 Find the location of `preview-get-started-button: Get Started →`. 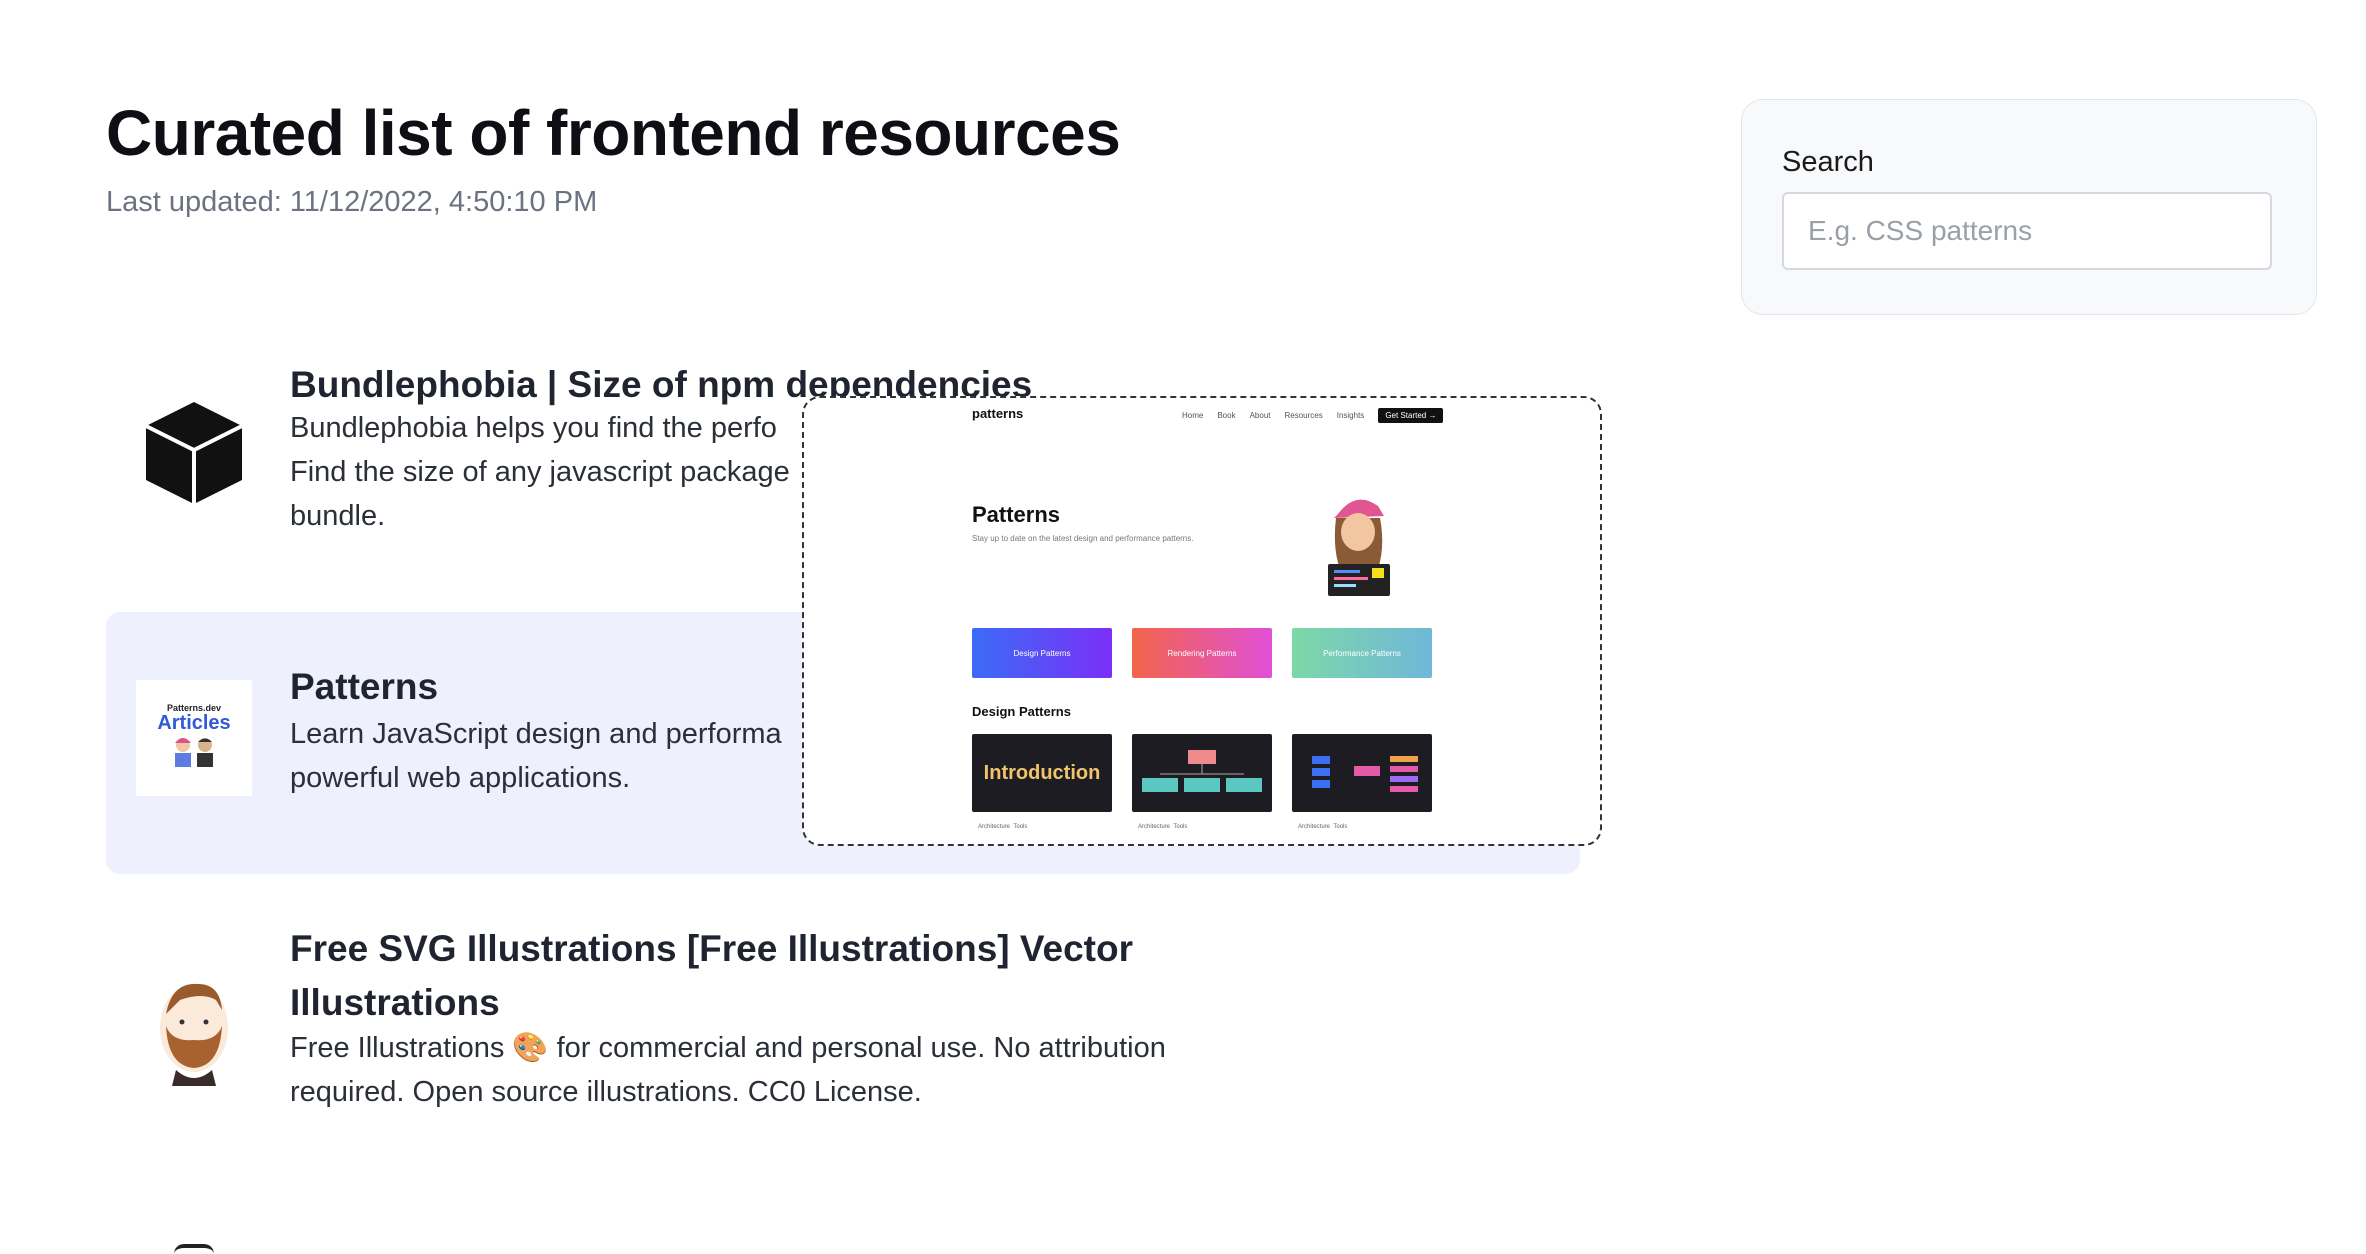

preview-get-started-button: Get Started → is located at coordinates (1411, 415).